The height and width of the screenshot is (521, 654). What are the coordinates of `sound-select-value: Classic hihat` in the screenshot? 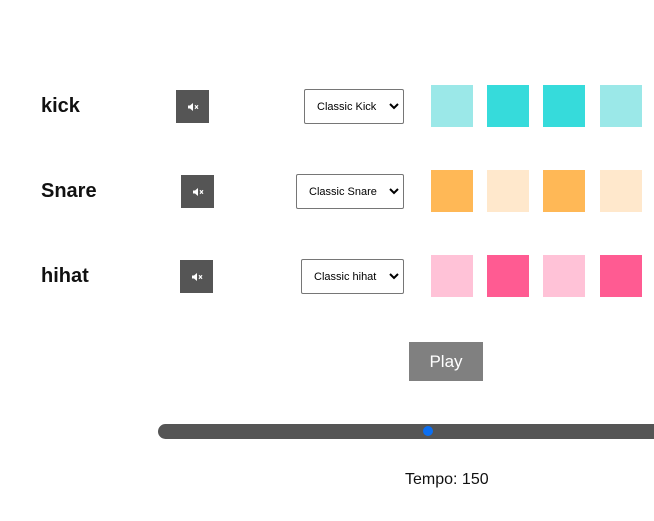 It's located at (345, 276).